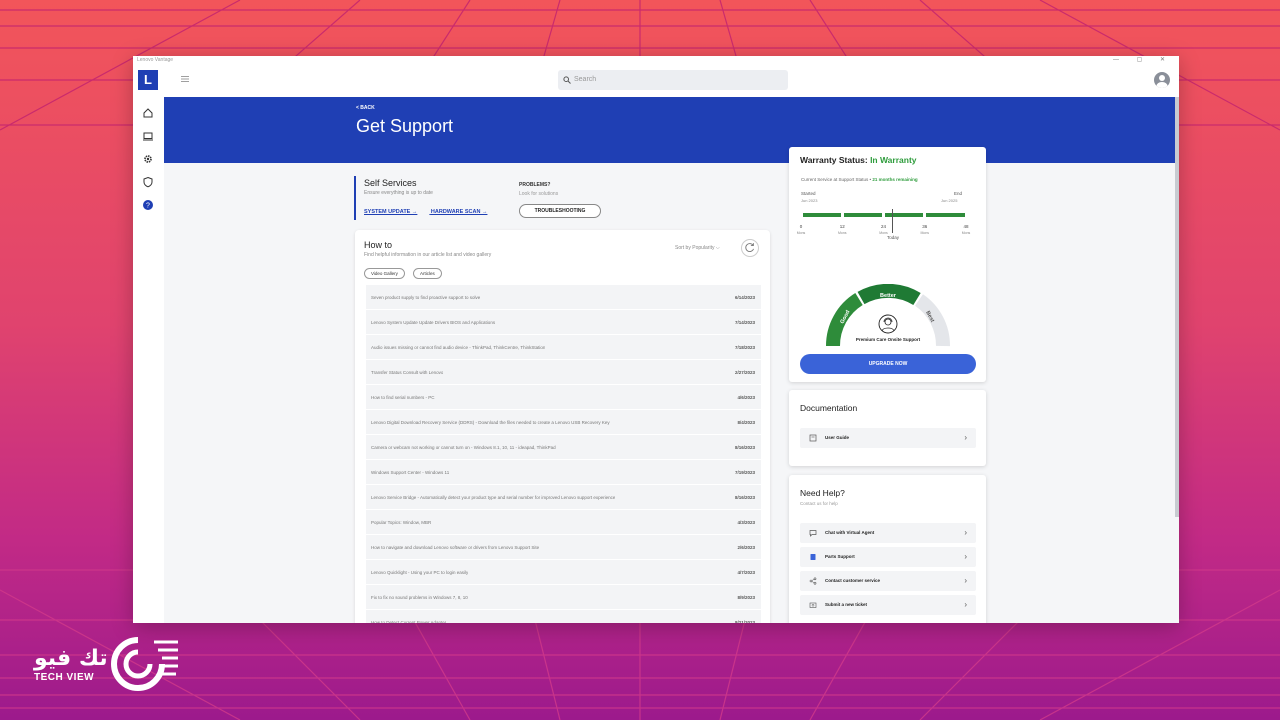 This screenshot has height=720, width=1280. I want to click on home-icon, so click(148, 113).